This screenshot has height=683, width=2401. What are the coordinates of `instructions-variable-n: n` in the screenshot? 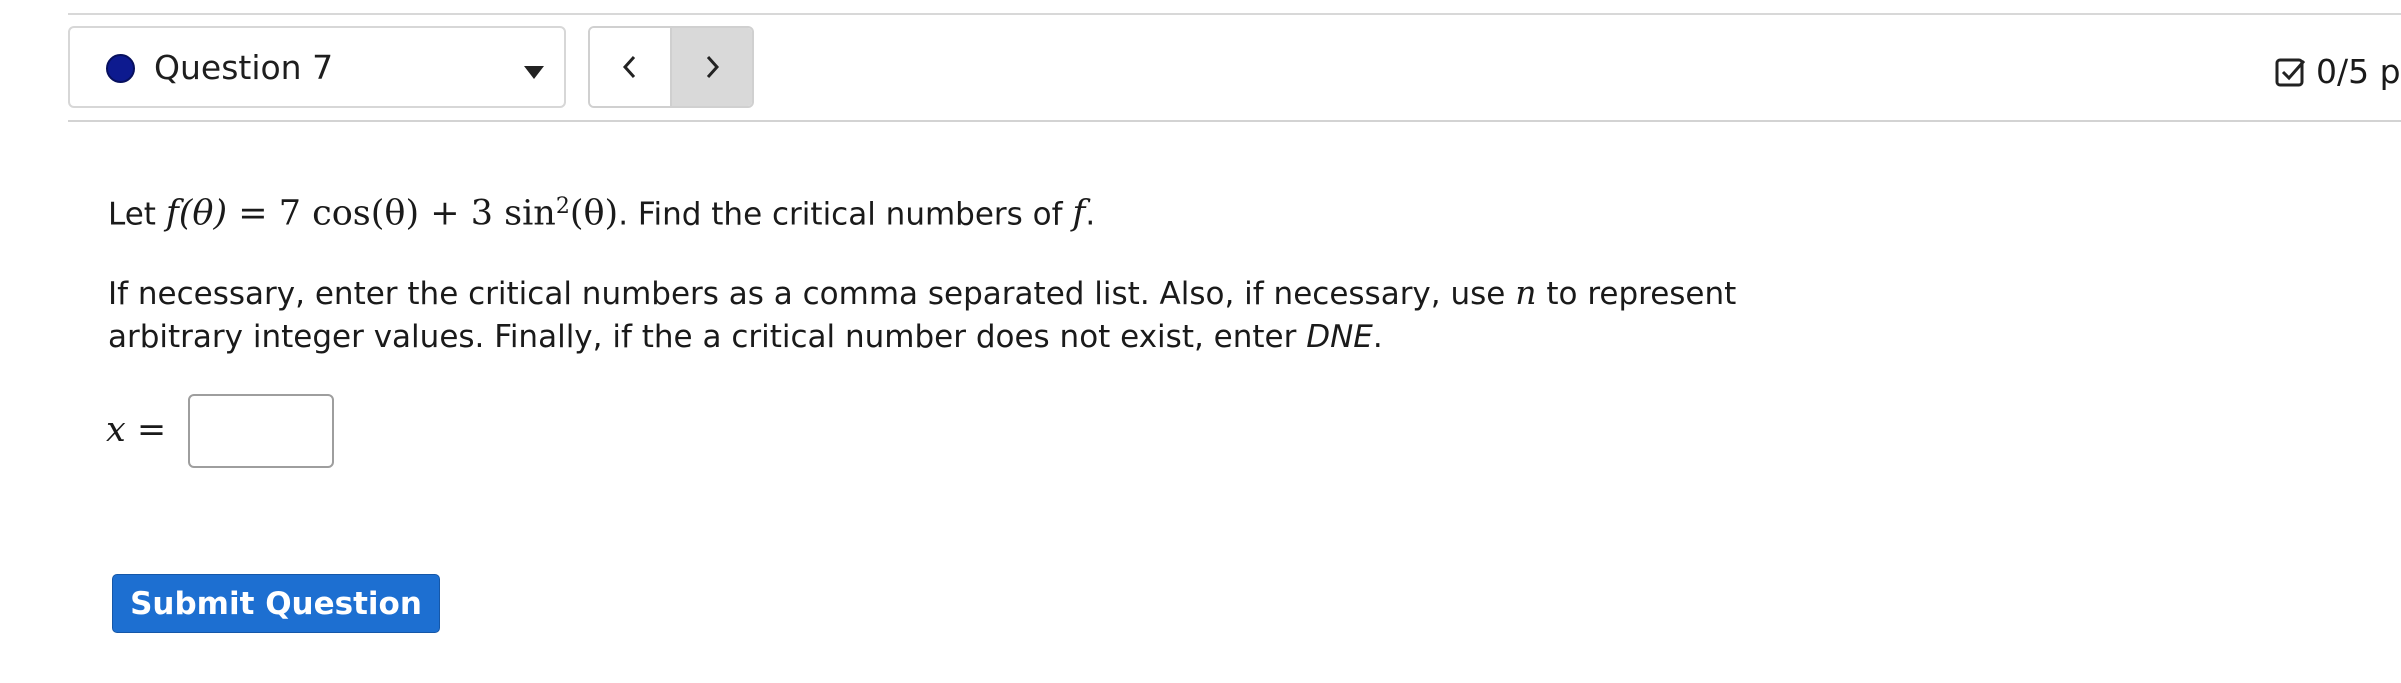 It's located at (1526, 292).